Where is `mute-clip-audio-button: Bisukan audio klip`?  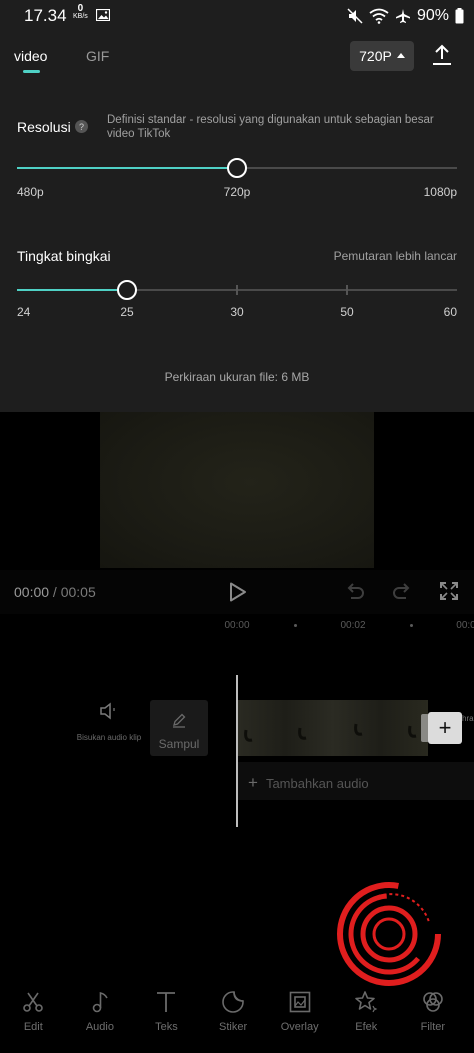 mute-clip-audio-button: Bisukan audio klip is located at coordinates (109, 722).